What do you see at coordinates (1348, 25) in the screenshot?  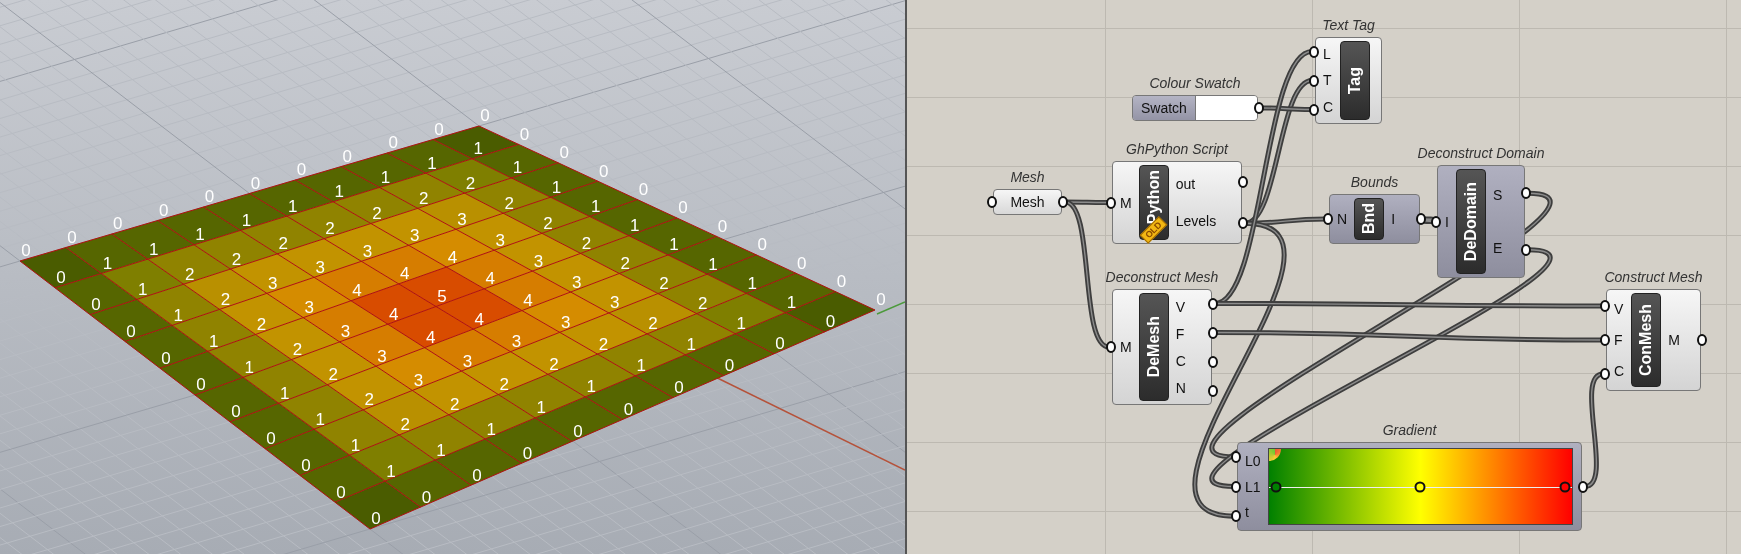 I see `component-title: Text Tag` at bounding box center [1348, 25].